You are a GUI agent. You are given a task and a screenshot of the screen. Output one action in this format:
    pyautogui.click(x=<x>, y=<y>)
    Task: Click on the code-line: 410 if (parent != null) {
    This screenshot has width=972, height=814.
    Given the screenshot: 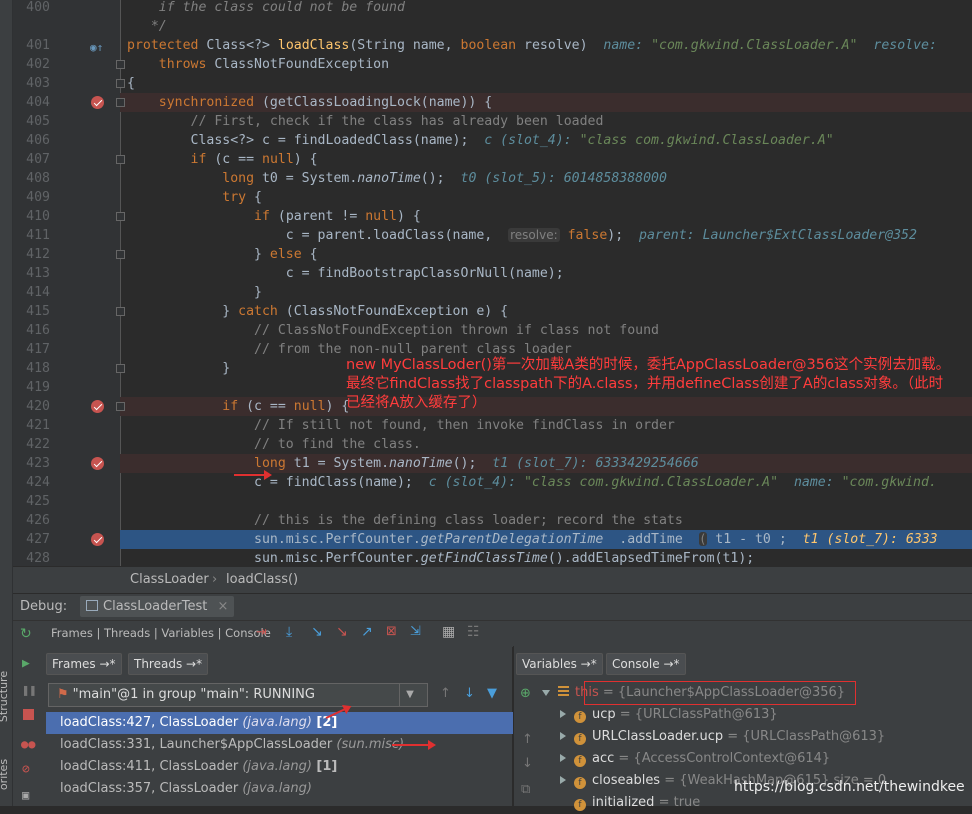 What is the action you would take?
    pyautogui.click(x=486, y=216)
    